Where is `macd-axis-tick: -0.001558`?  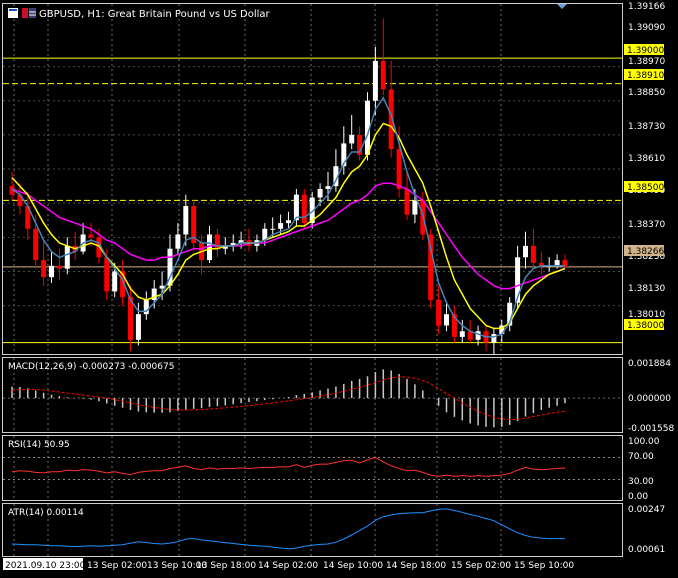 macd-axis-tick: -0.001558 is located at coordinates (651, 429).